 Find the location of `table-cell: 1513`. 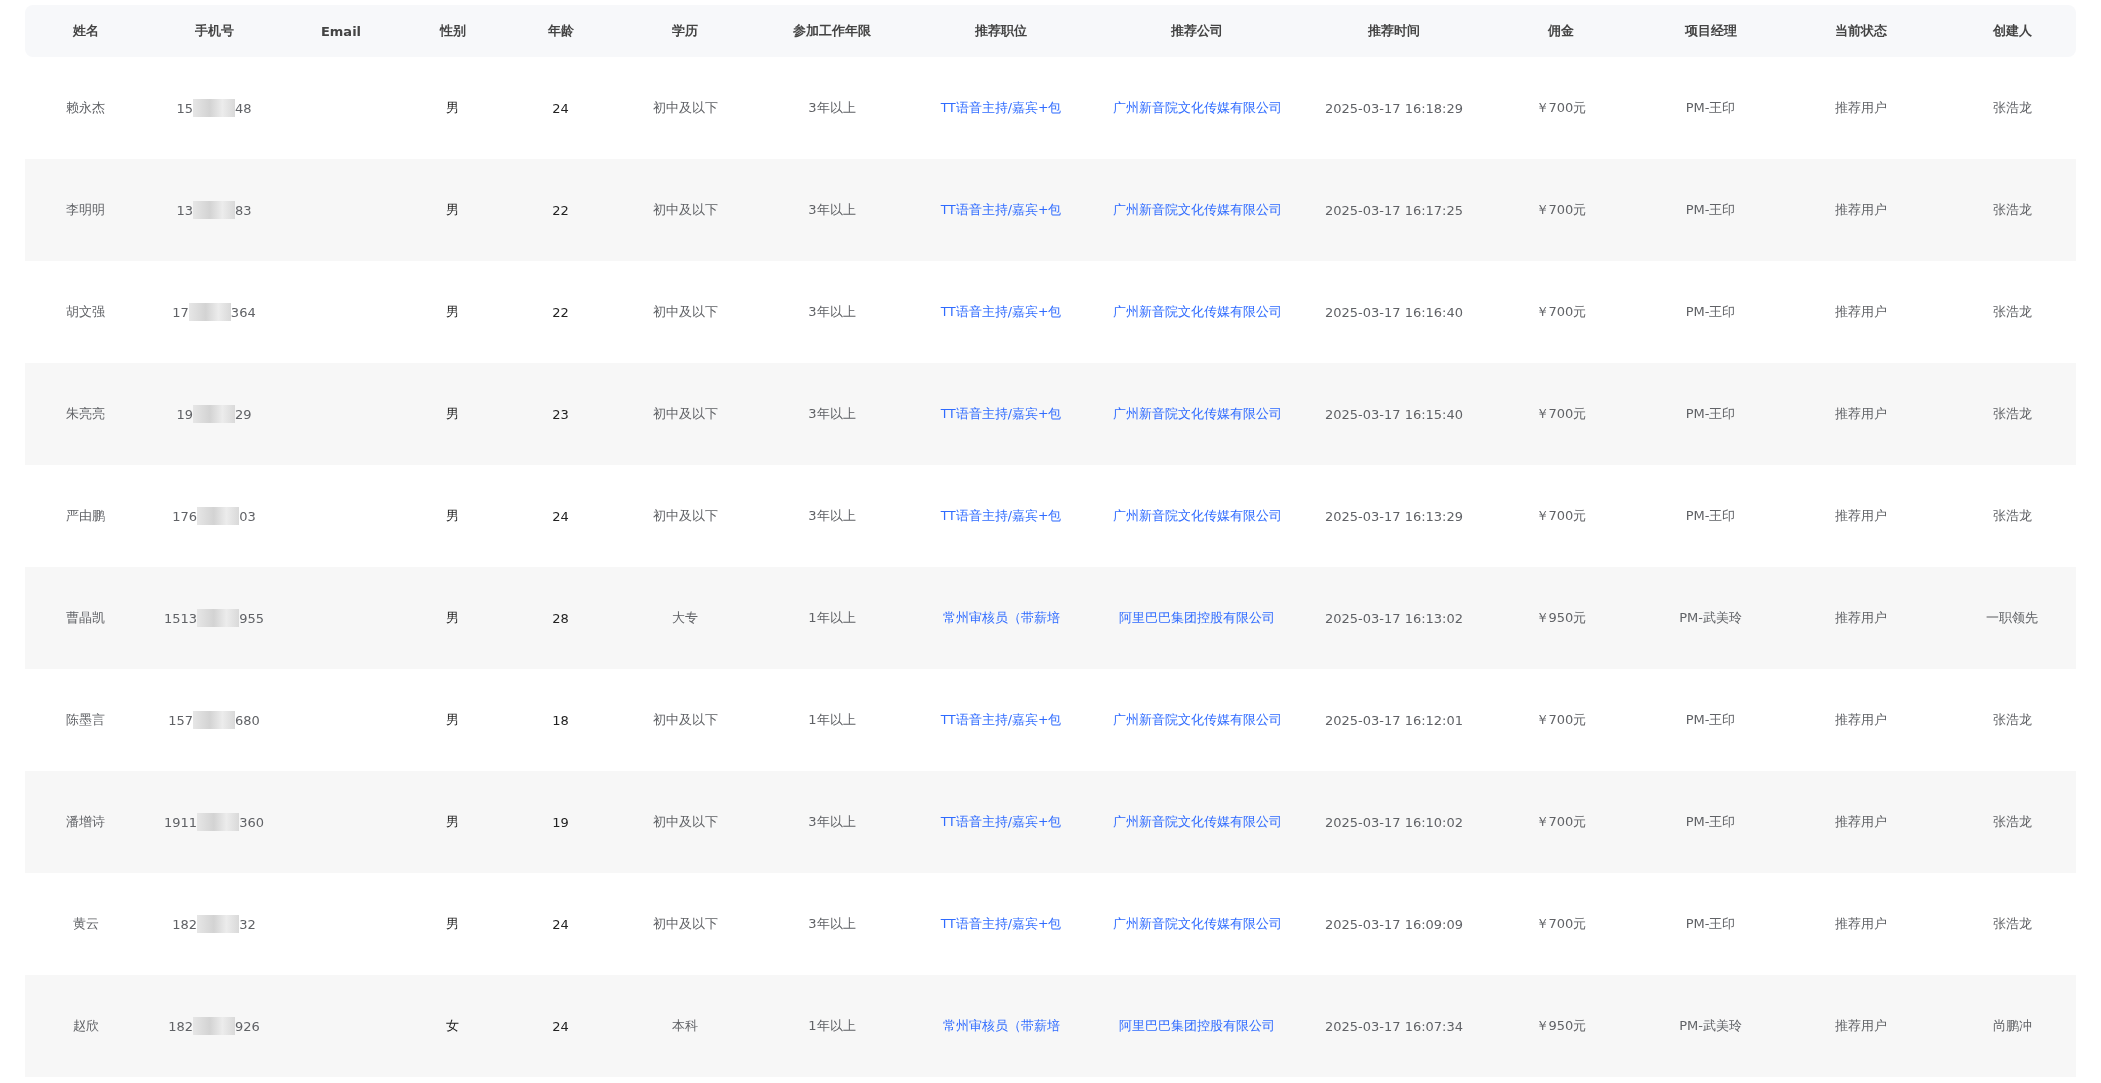

table-cell: 1513 is located at coordinates (181, 618).